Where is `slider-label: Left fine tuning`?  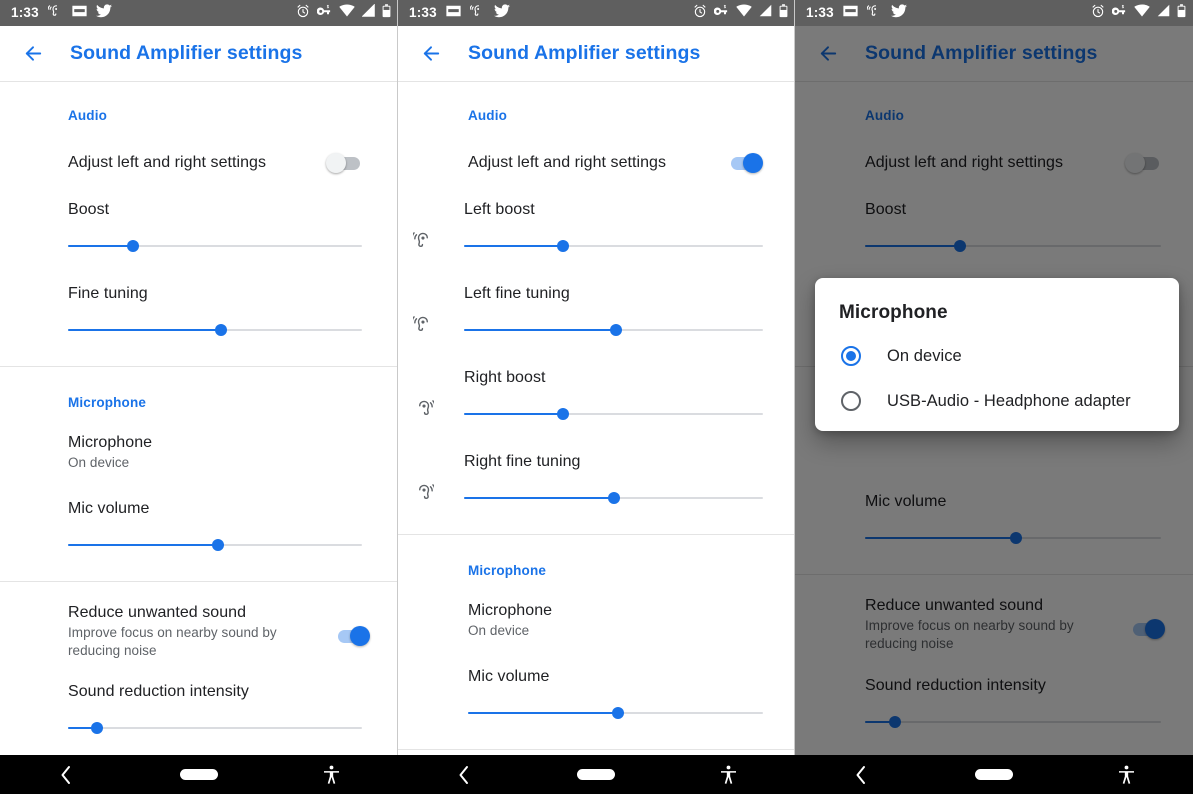
slider-label: Left fine tuning is located at coordinates (517, 293).